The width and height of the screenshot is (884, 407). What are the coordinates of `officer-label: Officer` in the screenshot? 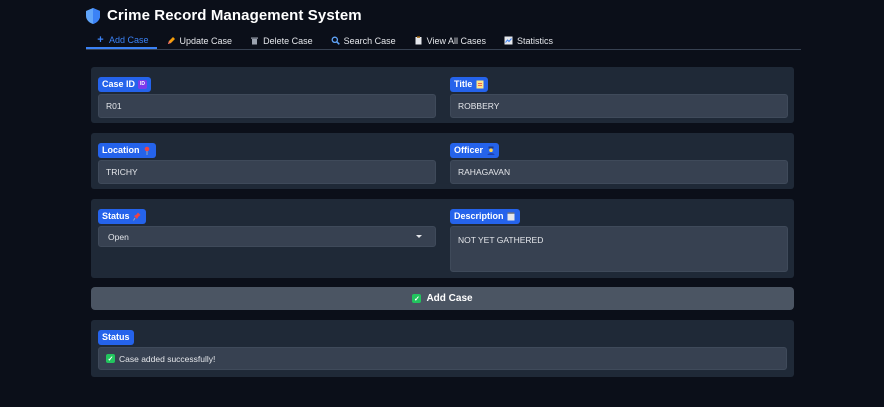 It's located at (475, 150).